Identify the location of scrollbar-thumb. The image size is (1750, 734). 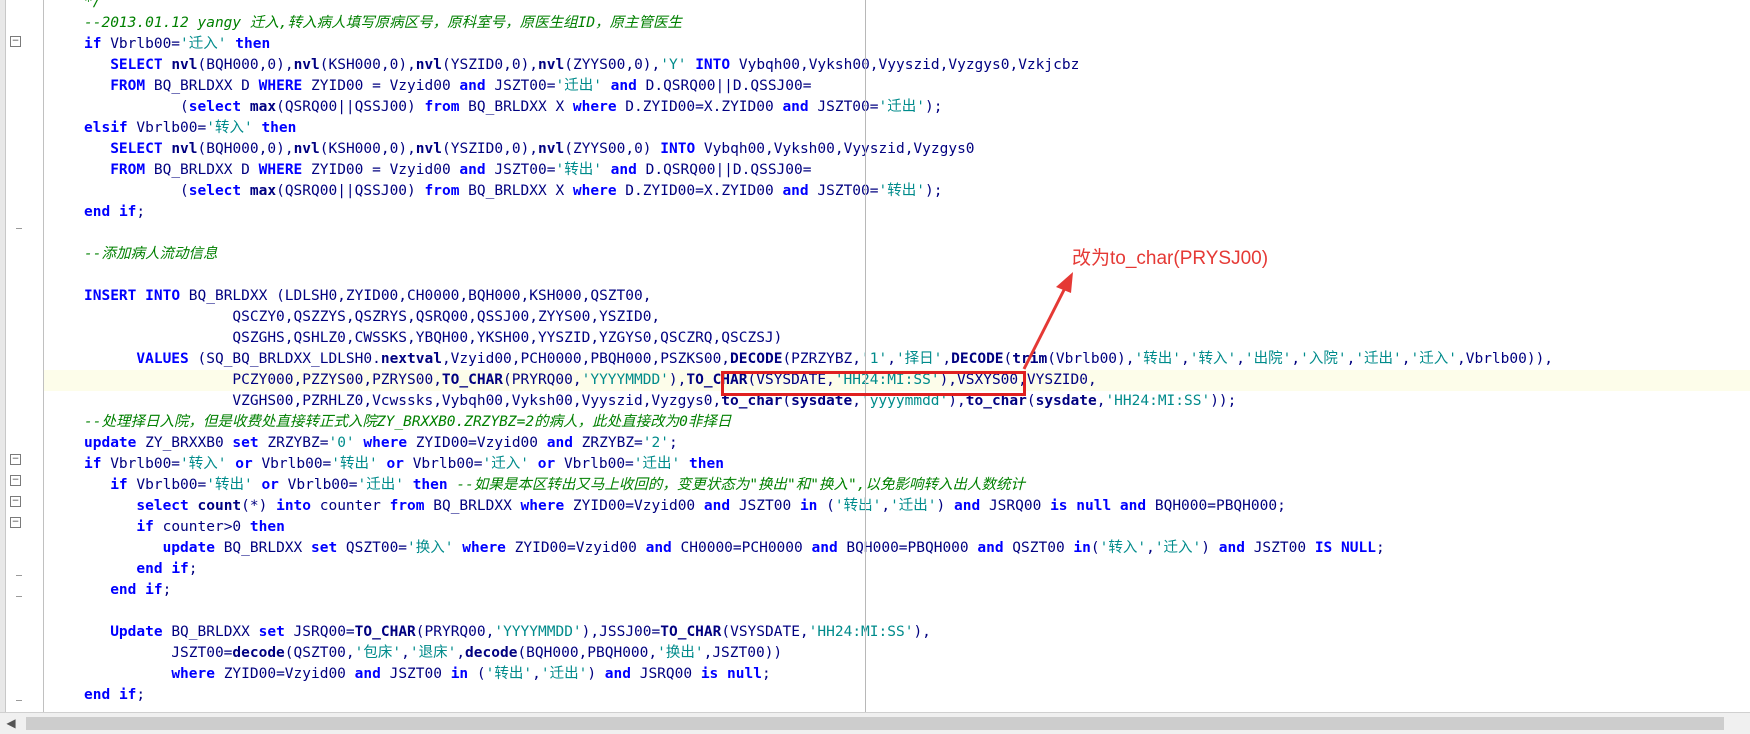
(875, 723).